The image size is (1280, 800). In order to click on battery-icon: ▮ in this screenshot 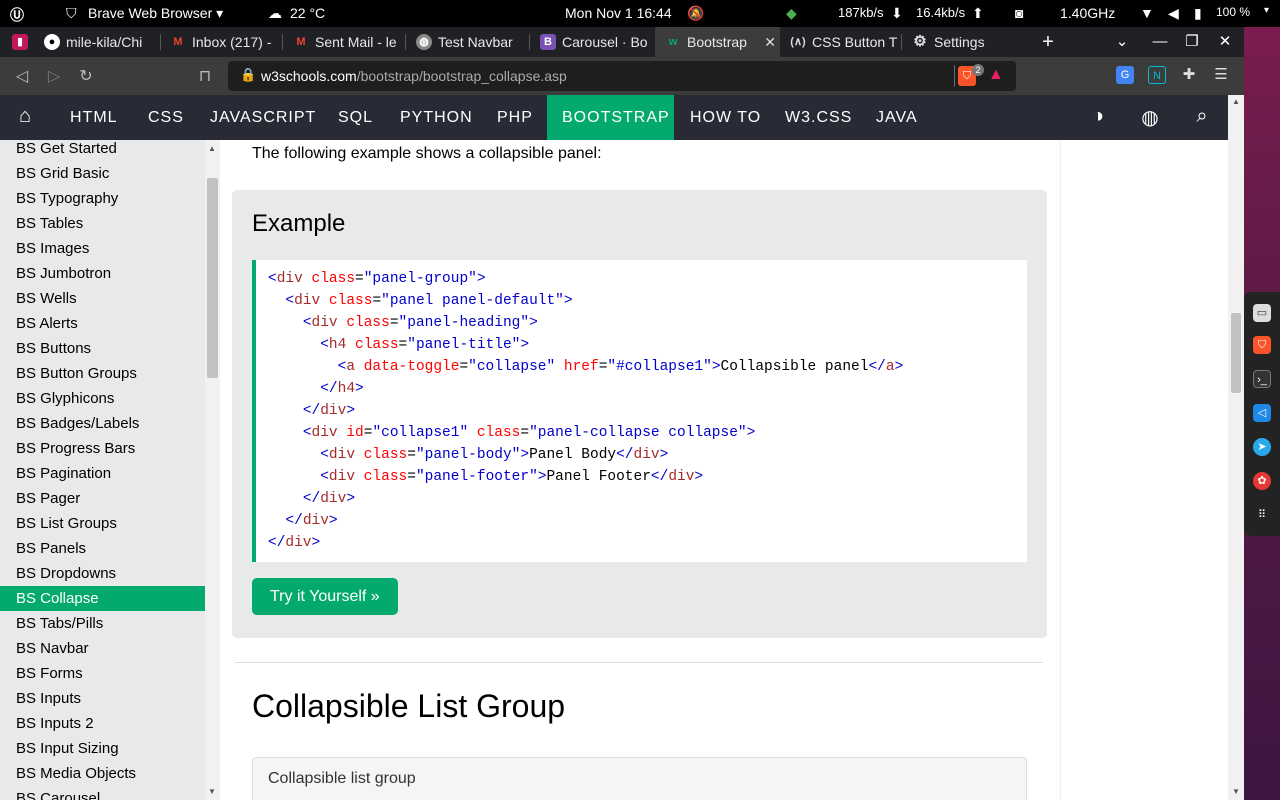, I will do `click(1198, 13)`.